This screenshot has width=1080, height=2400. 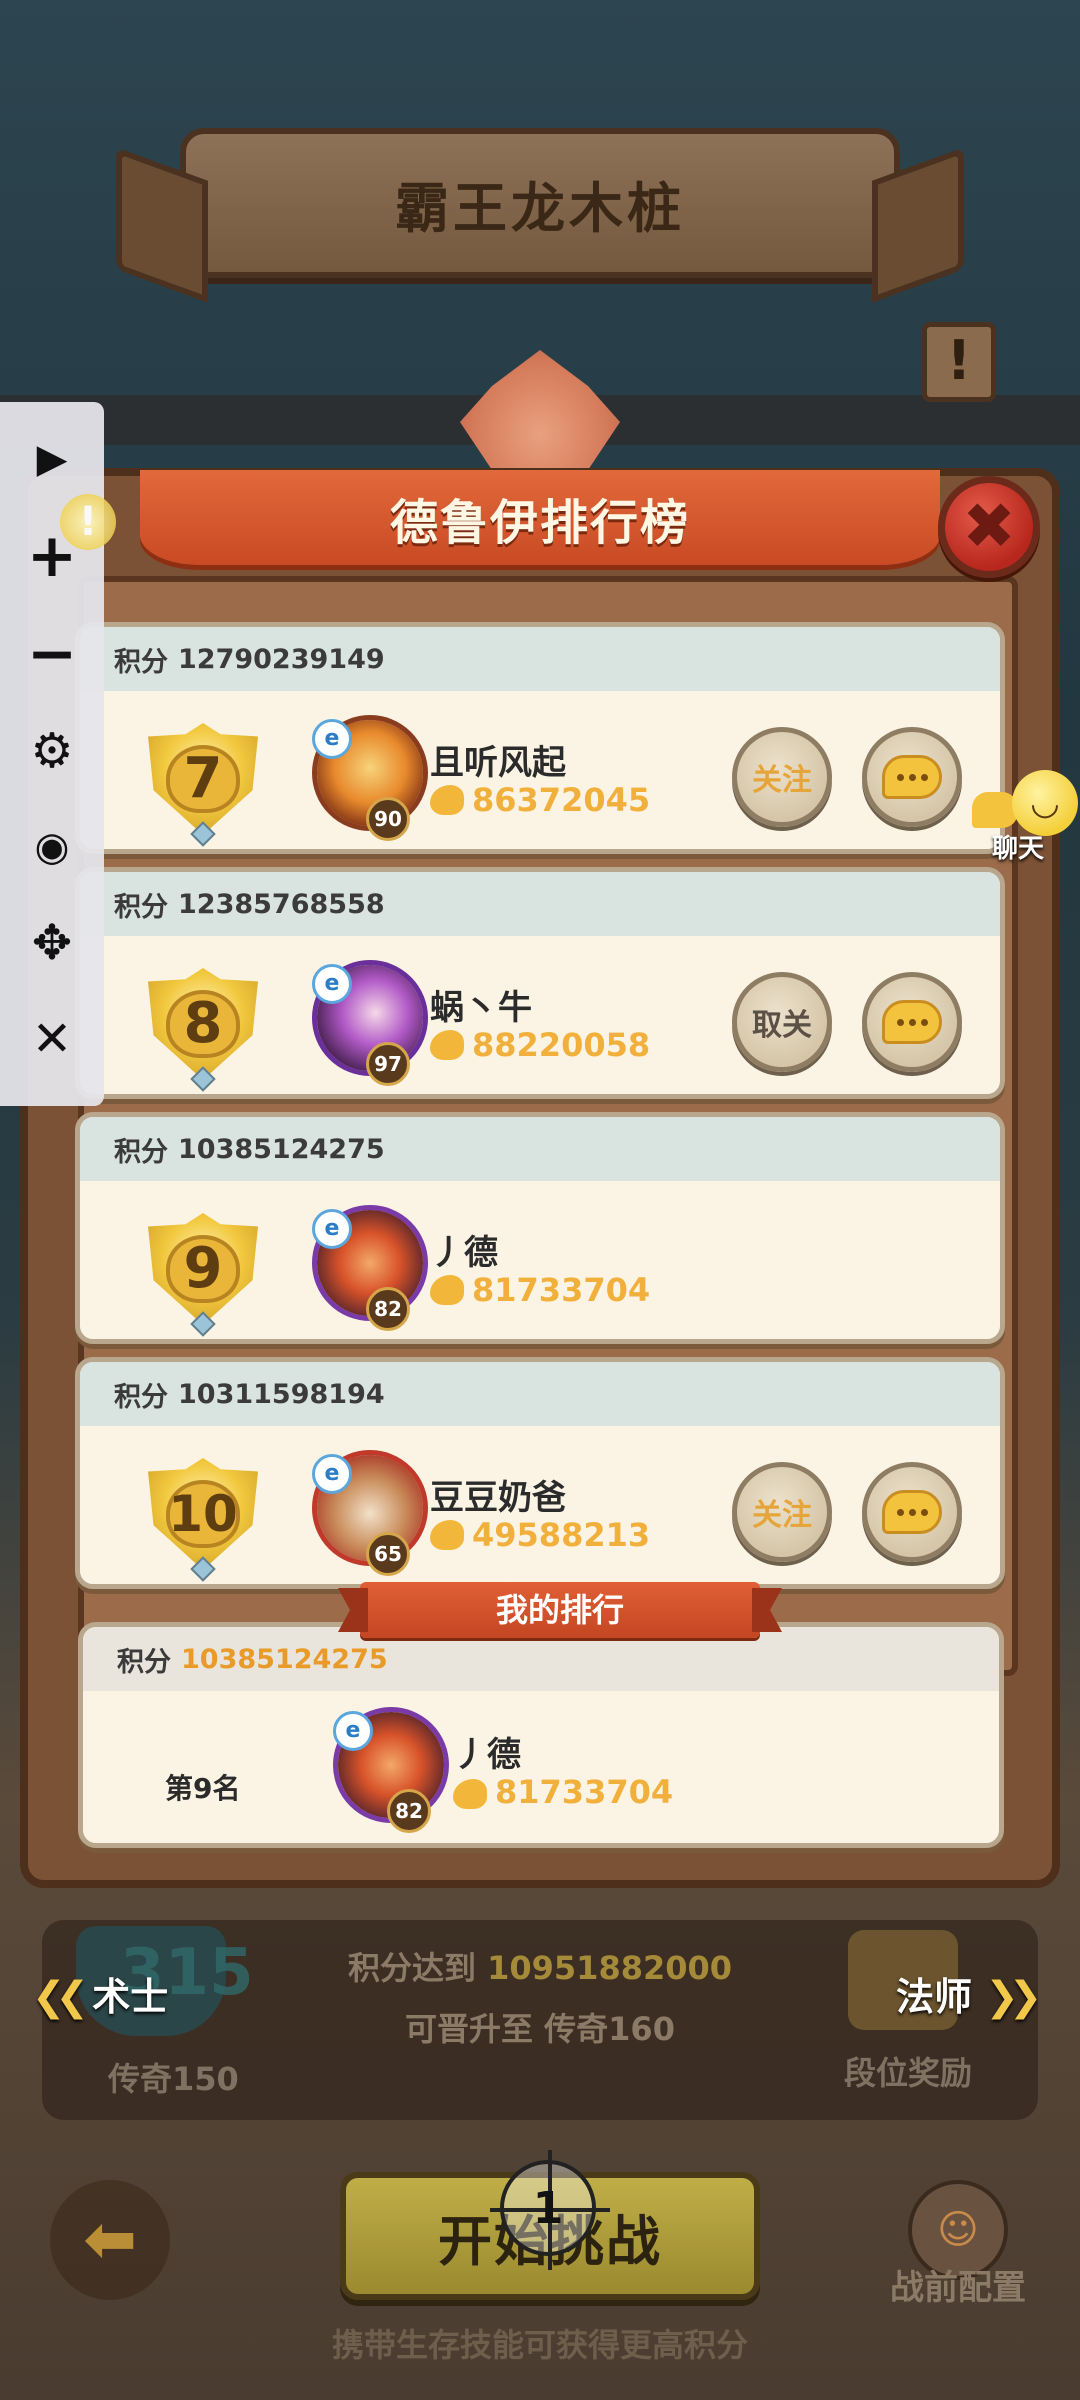 I want to click on next-class-button: 法师 ❯❯, so click(x=969, y=1993).